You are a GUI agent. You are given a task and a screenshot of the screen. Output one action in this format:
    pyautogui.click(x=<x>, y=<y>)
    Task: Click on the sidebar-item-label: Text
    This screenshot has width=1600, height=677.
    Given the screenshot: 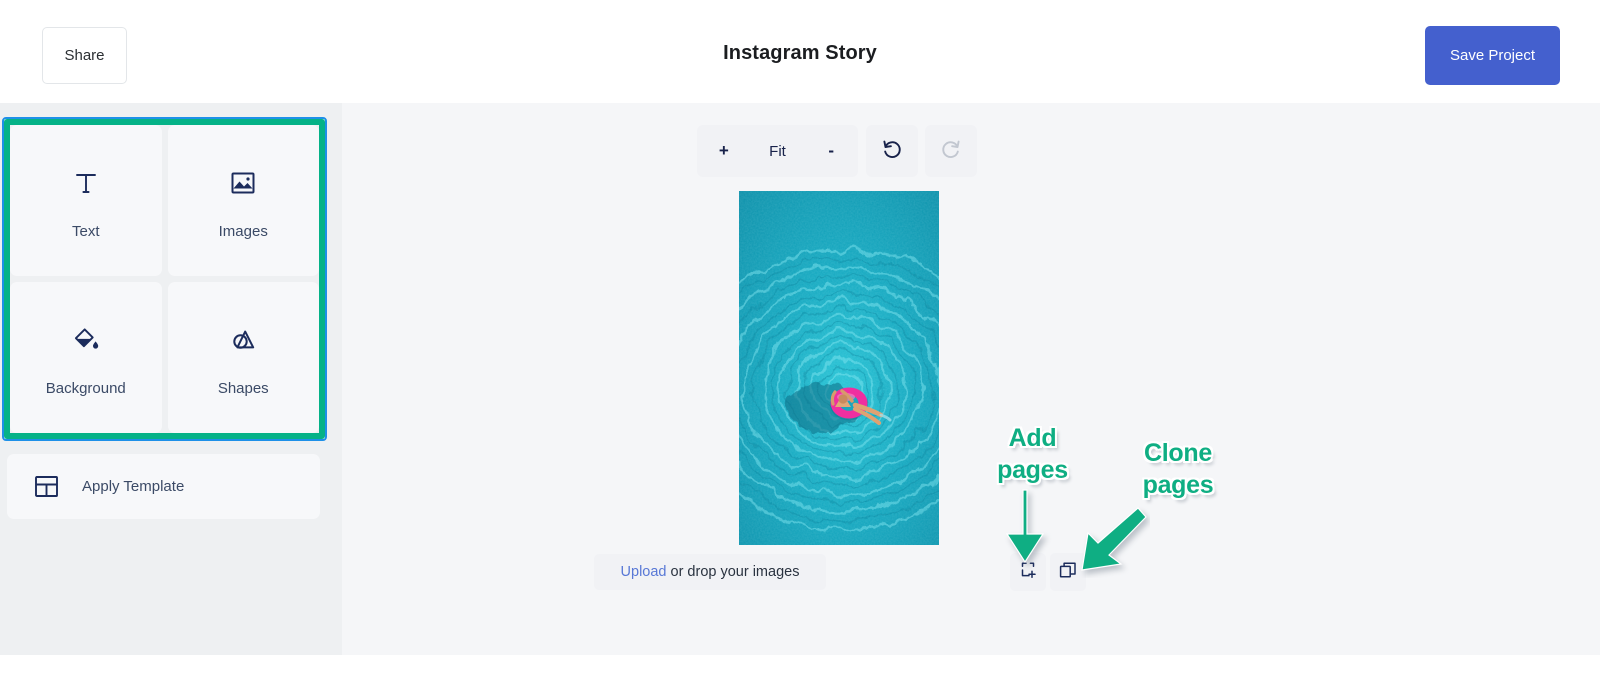 What is the action you would take?
    pyautogui.click(x=85, y=231)
    